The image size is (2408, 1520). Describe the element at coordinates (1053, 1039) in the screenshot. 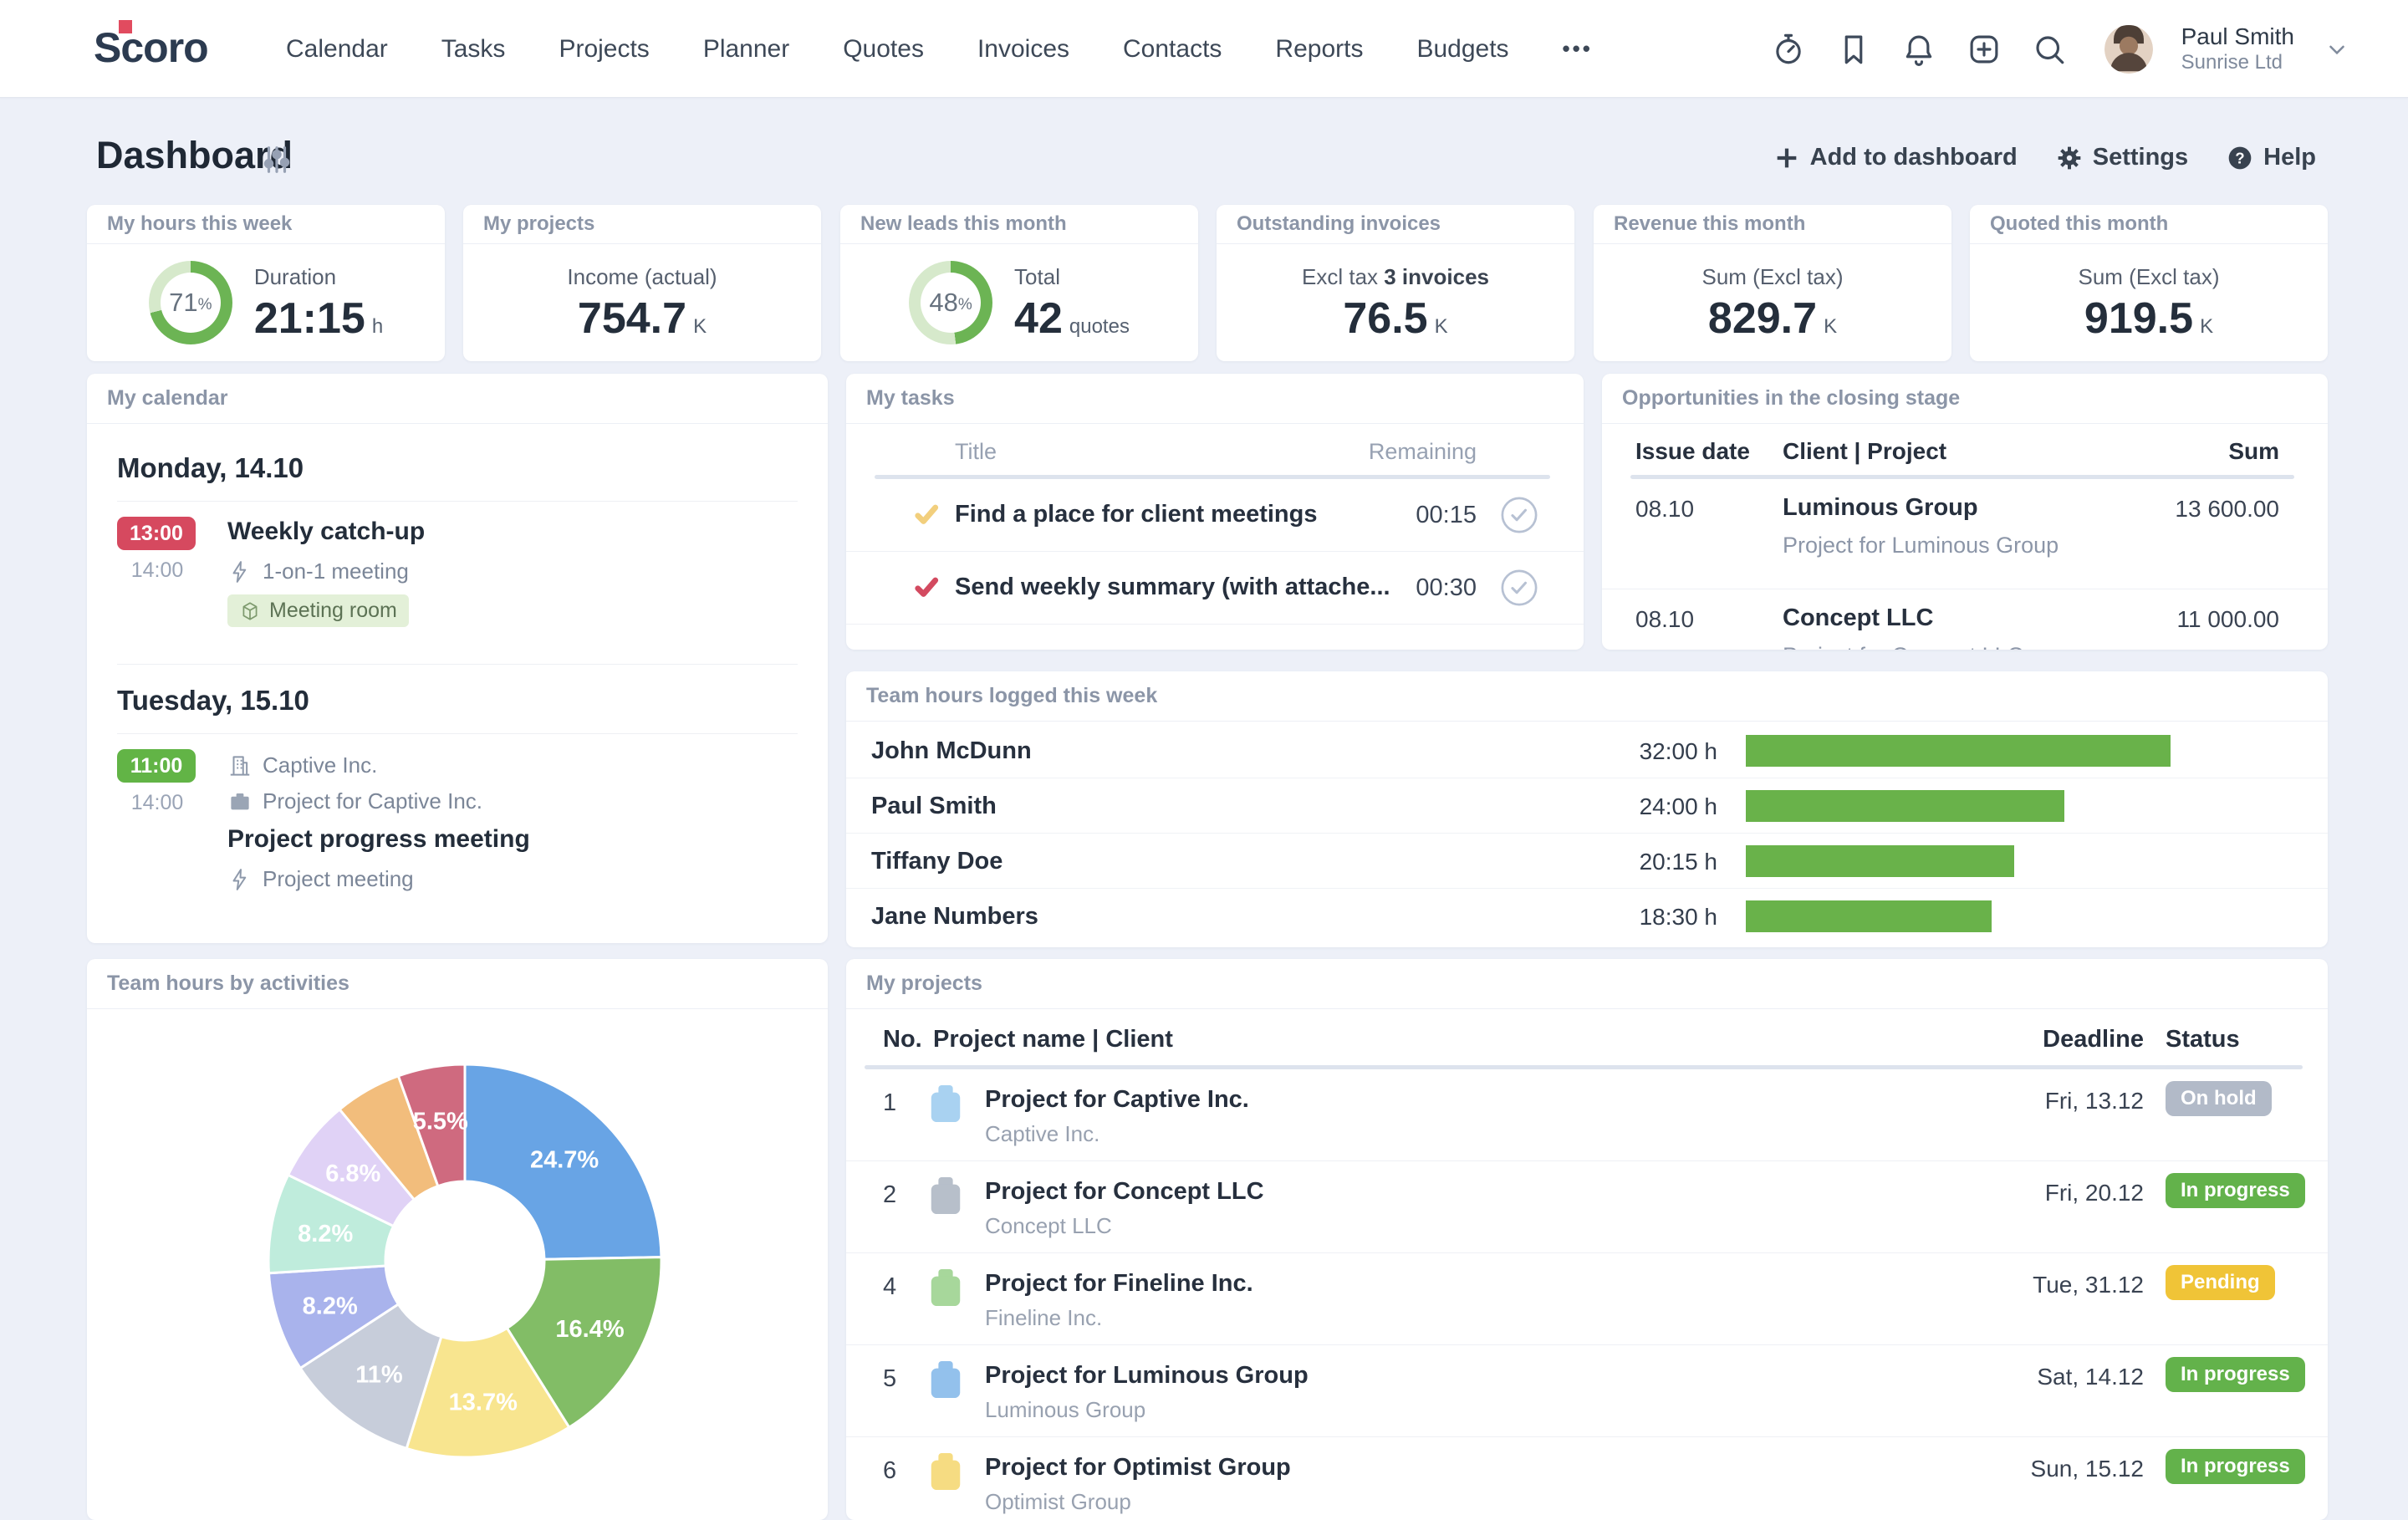

I see `column-name-client: Project name | Client` at that location.